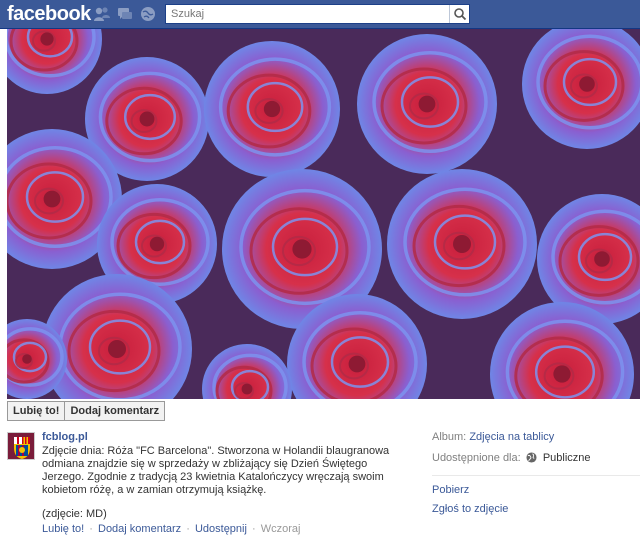 This screenshot has height=536, width=640. Describe the element at coordinates (114, 411) in the screenshot. I see `add-comment-button: Dodaj komentarz` at that location.